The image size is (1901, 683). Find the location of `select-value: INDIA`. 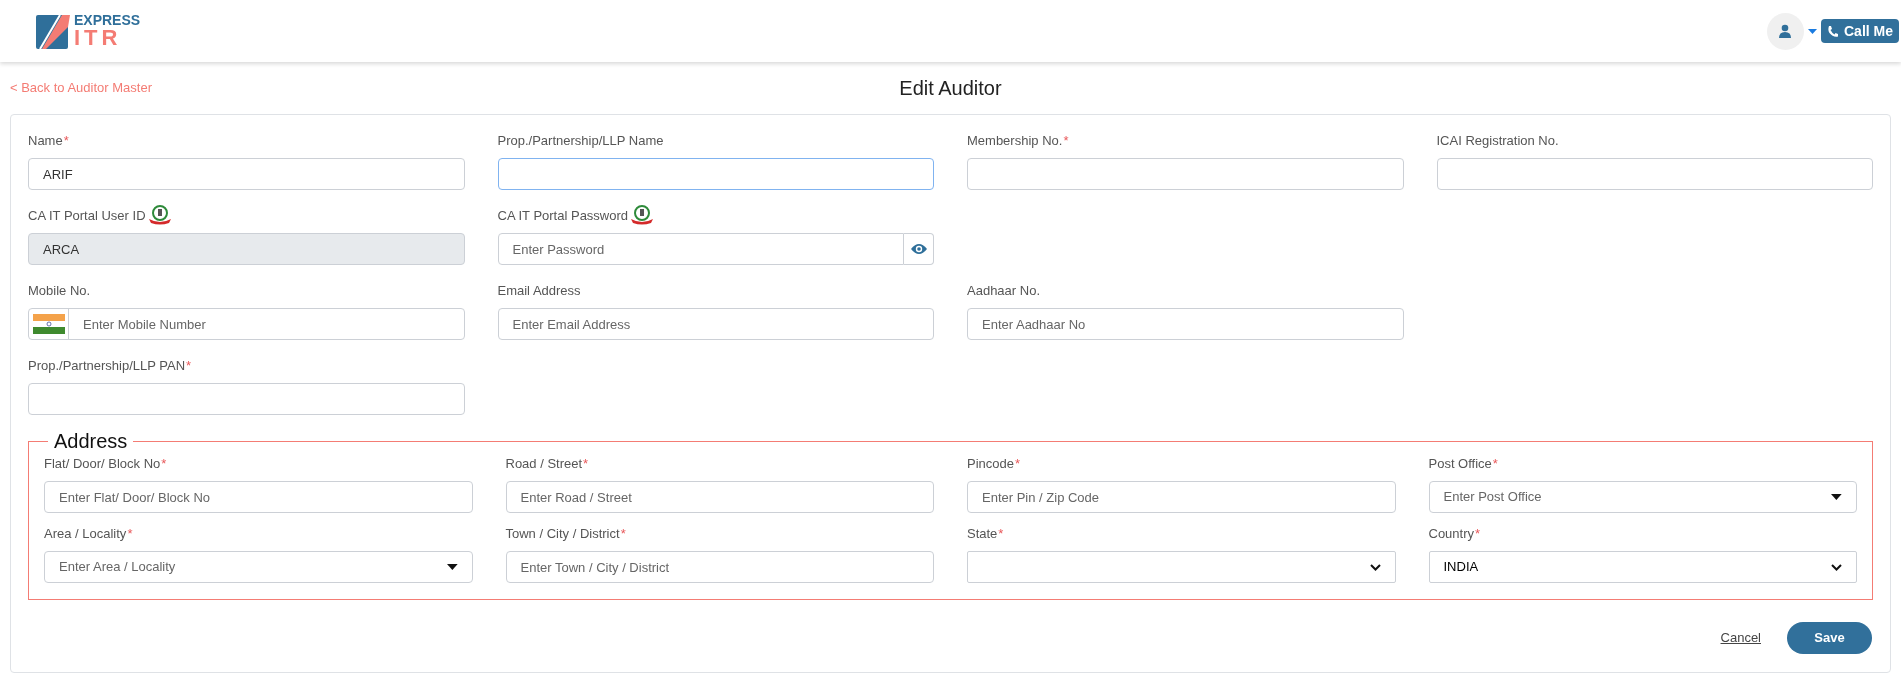

select-value: INDIA is located at coordinates (1461, 567).